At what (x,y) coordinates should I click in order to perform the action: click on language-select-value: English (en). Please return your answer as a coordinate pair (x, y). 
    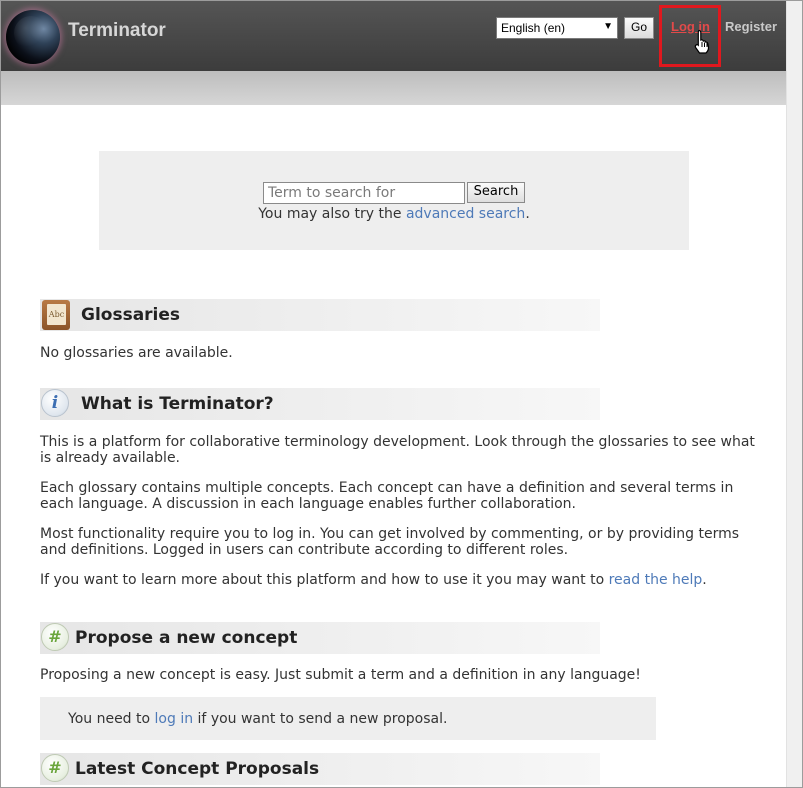
    Looking at the image, I should click on (533, 28).